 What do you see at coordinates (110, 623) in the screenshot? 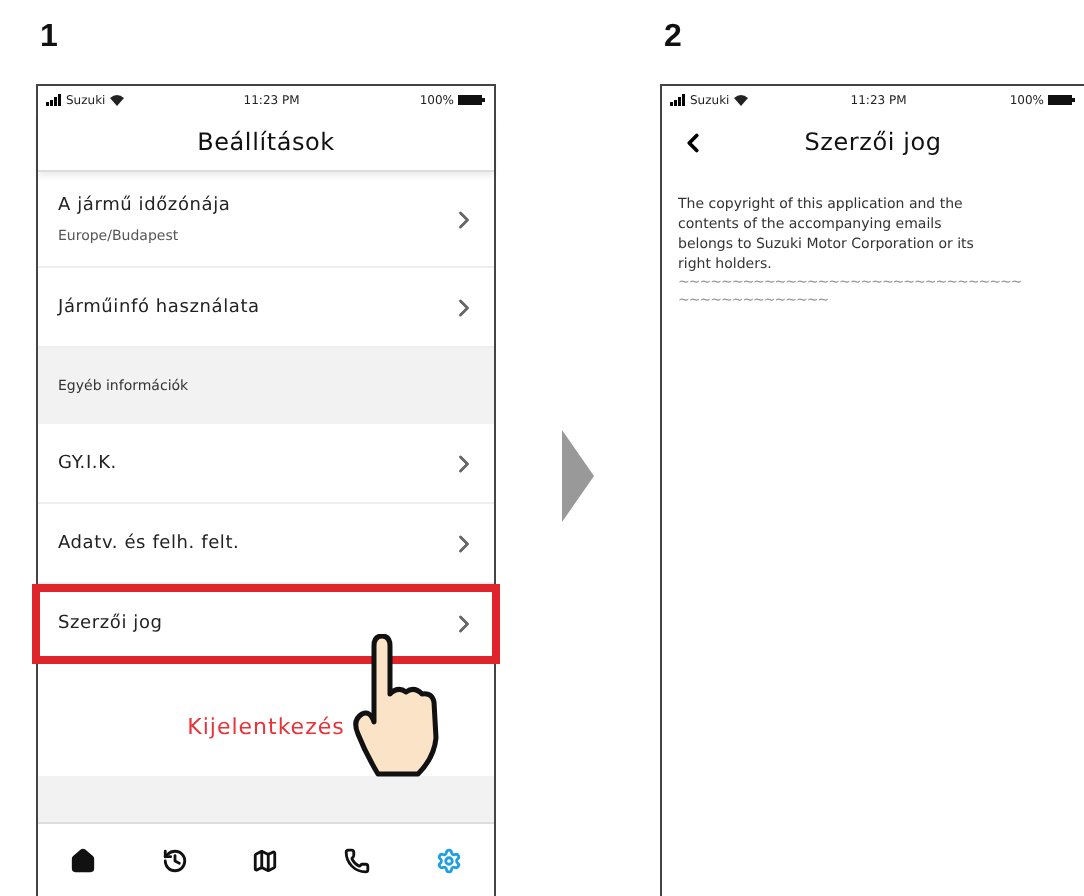
I see `row-label: Szerzői jog` at bounding box center [110, 623].